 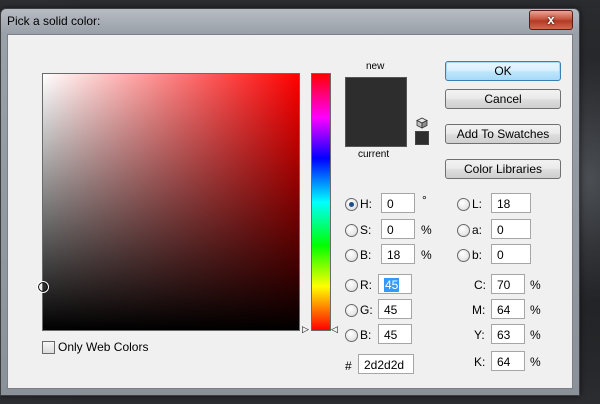 I want to click on color-field-marker, so click(x=43, y=287).